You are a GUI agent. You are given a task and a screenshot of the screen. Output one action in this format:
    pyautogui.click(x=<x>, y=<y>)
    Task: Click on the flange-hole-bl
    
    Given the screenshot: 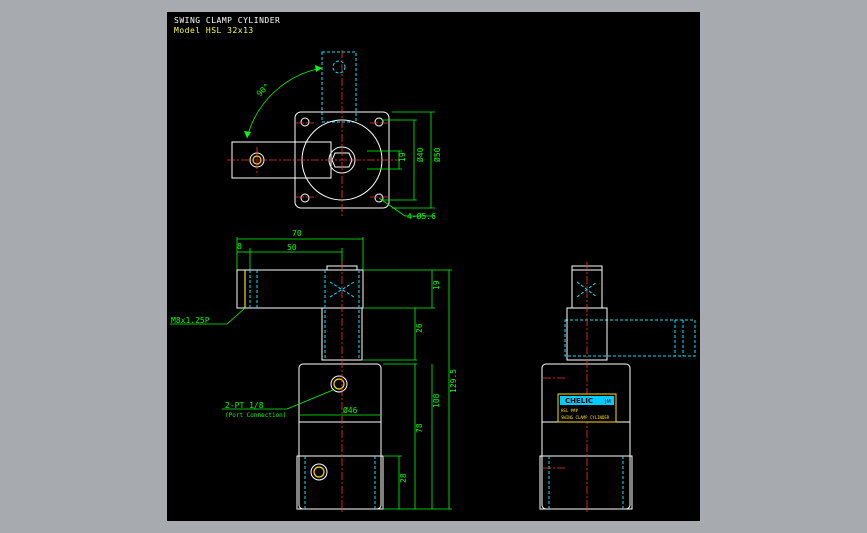 What is the action you would take?
    pyautogui.click(x=305, y=198)
    